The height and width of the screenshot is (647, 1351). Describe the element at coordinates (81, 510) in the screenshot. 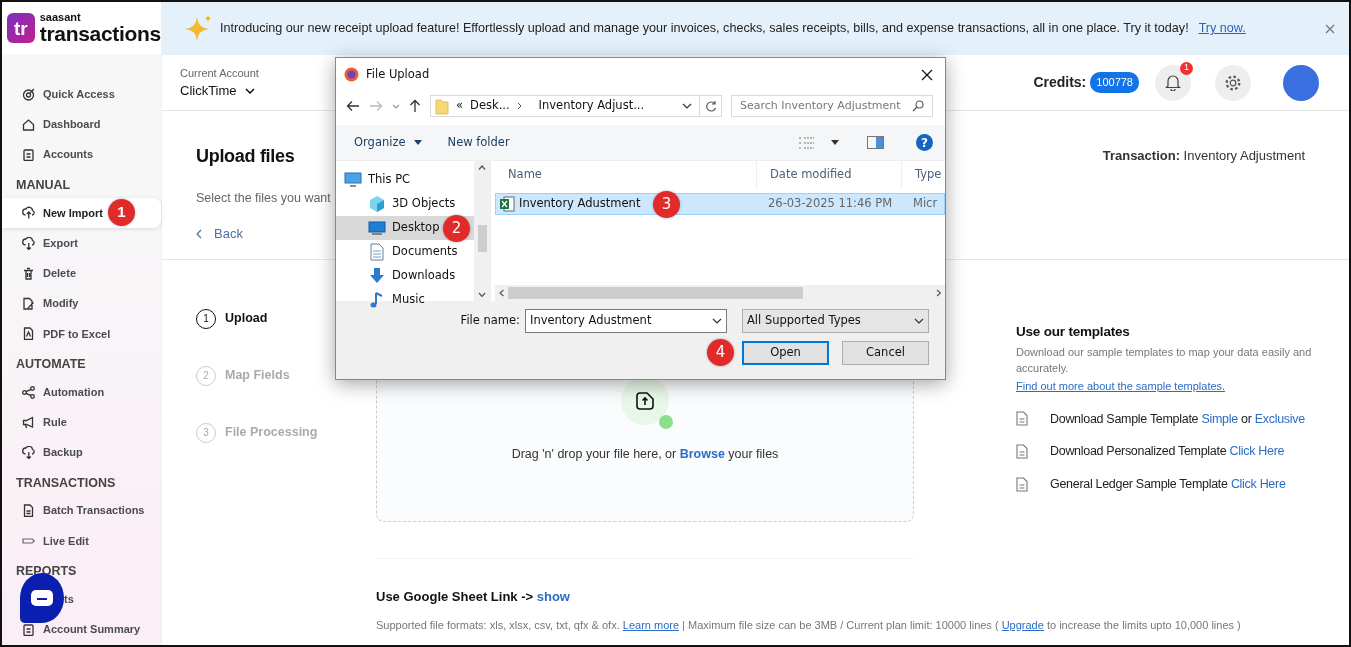

I see `sidebar-item: Batch Transactions` at that location.